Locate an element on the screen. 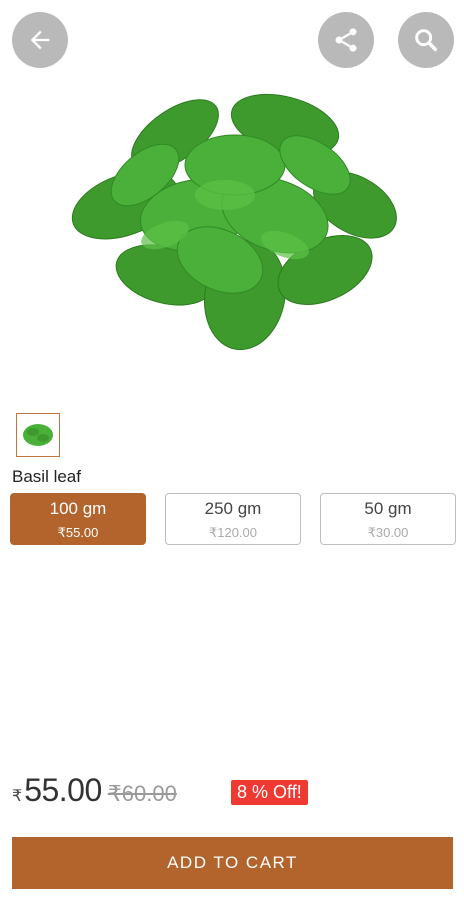 This screenshot has width=464, height=900. basil-thumbnail-image is located at coordinates (38, 435).